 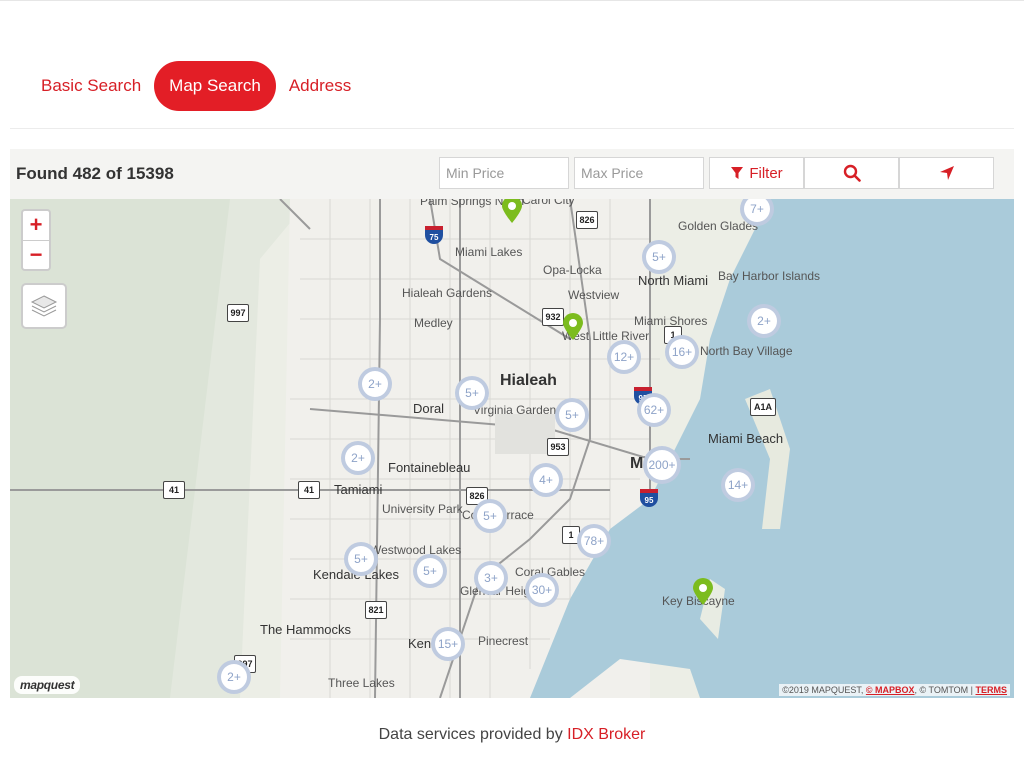 What do you see at coordinates (606, 734) in the screenshot?
I see `idx-broker-link: IDX Broker` at bounding box center [606, 734].